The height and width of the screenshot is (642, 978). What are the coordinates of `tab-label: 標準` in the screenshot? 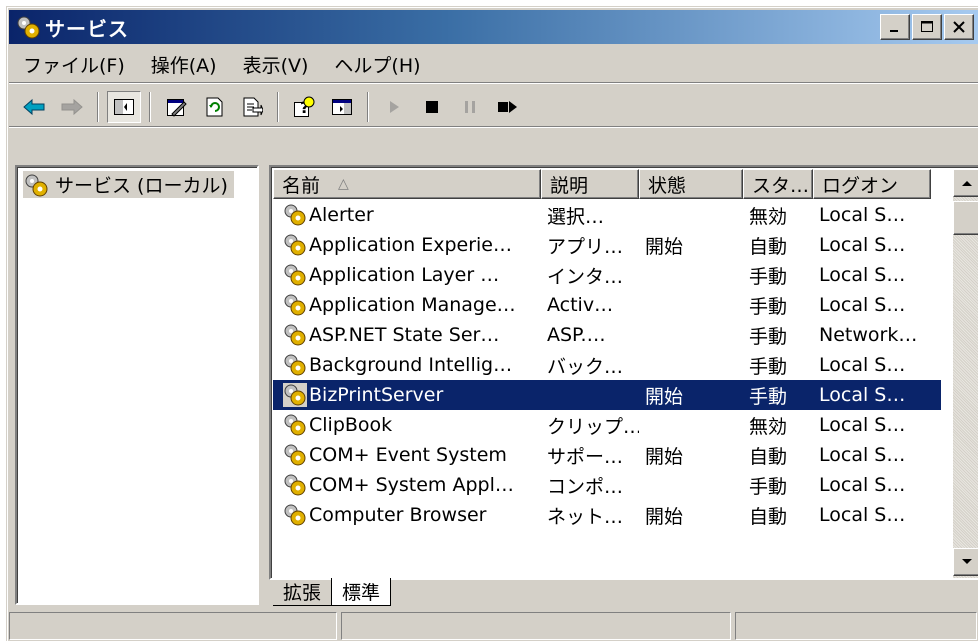 It's located at (361, 593).